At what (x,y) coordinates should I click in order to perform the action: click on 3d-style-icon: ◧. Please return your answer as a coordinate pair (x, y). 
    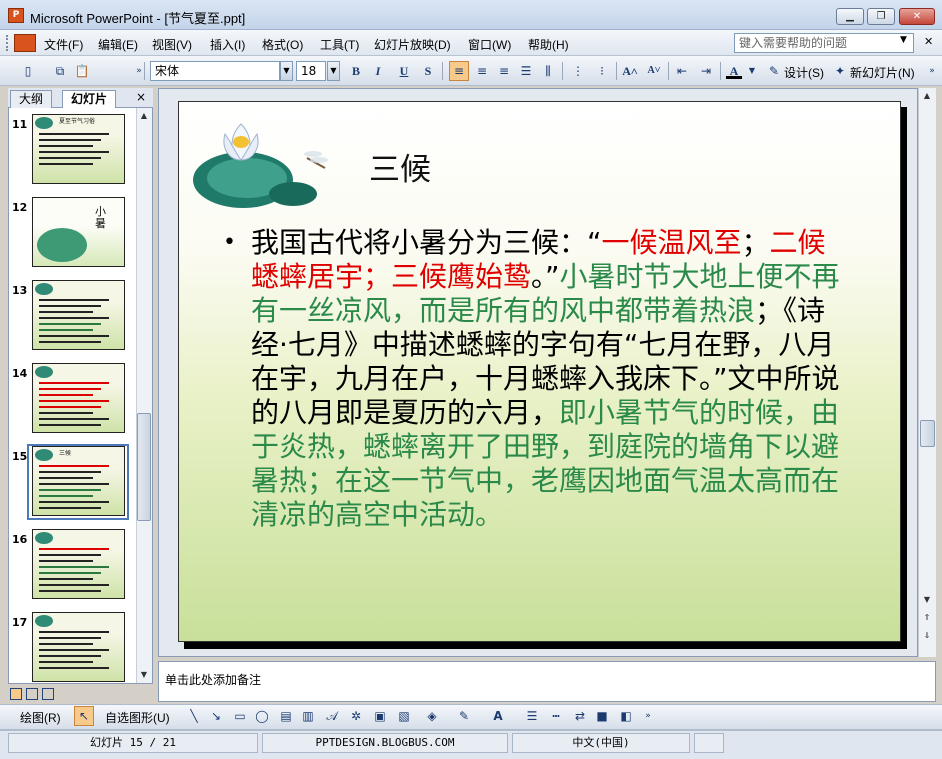
    Looking at the image, I should click on (626, 716).